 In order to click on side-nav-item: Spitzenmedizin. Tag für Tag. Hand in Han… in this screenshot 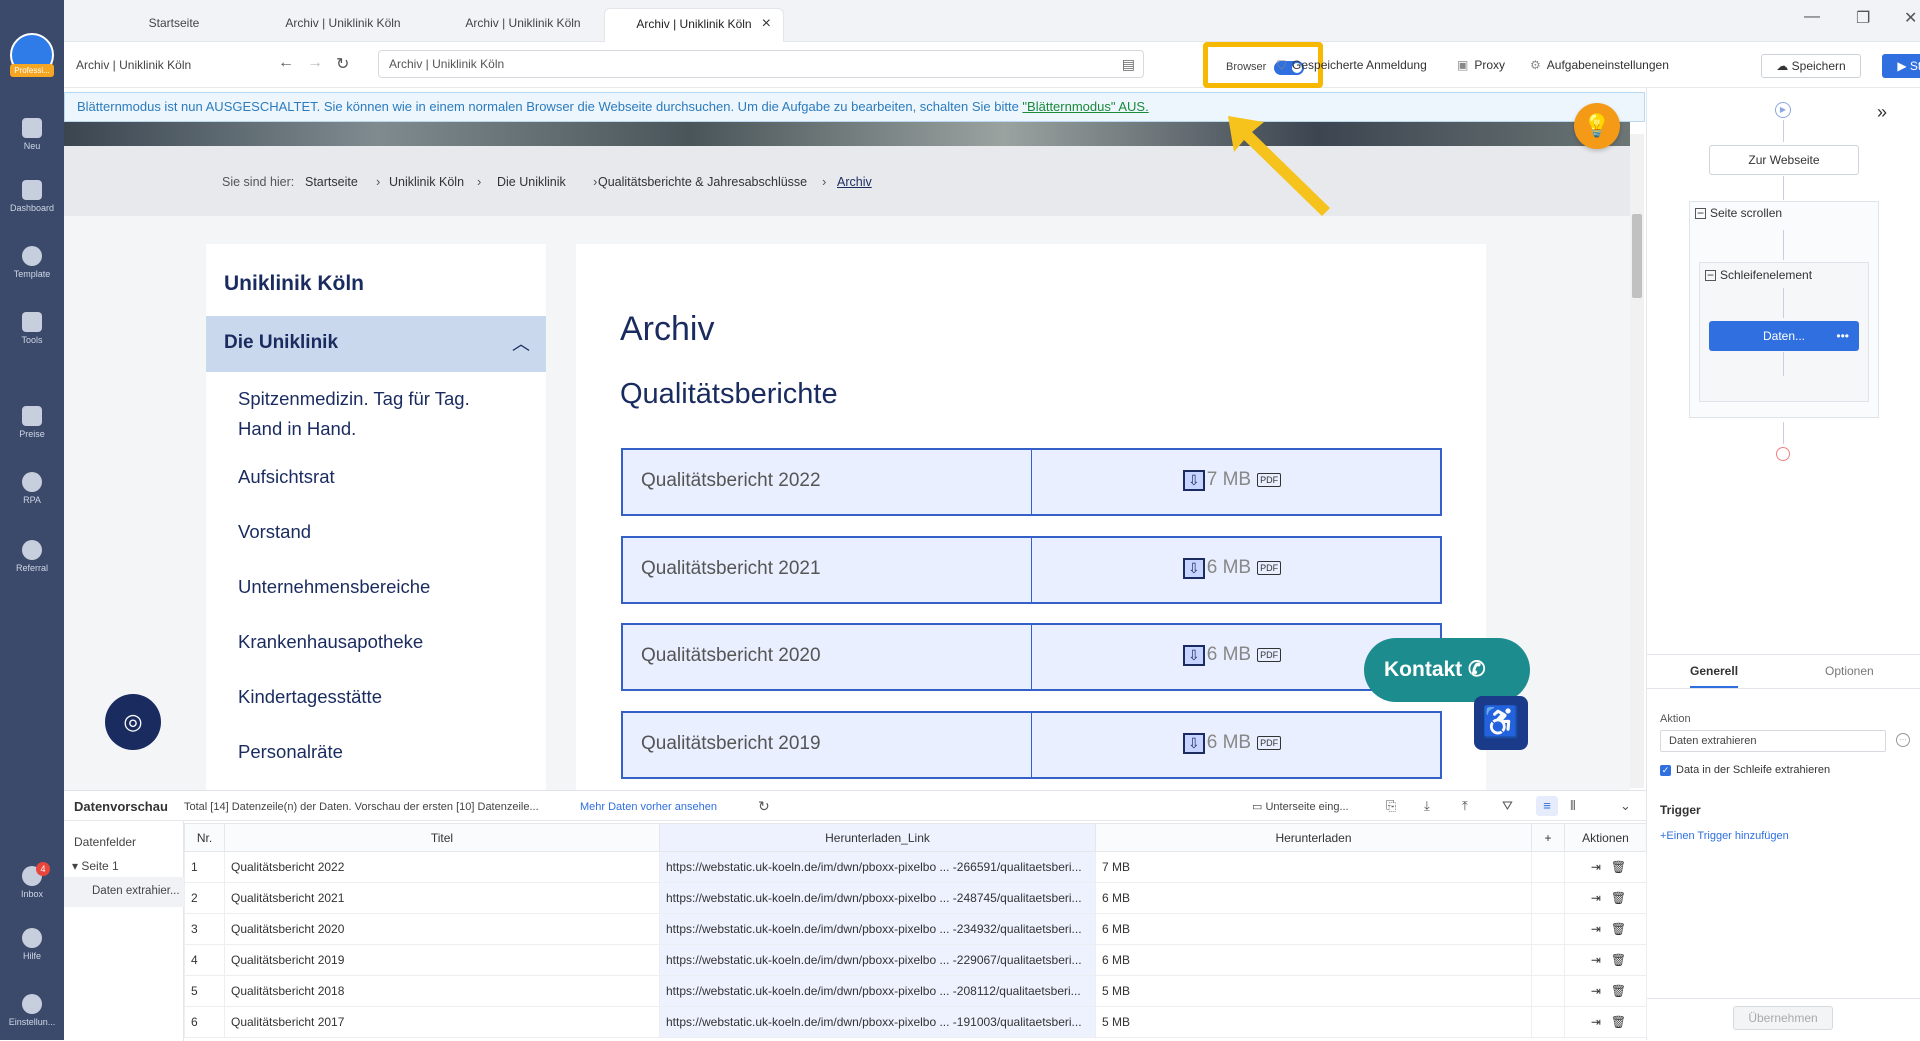, I will do `click(368, 414)`.